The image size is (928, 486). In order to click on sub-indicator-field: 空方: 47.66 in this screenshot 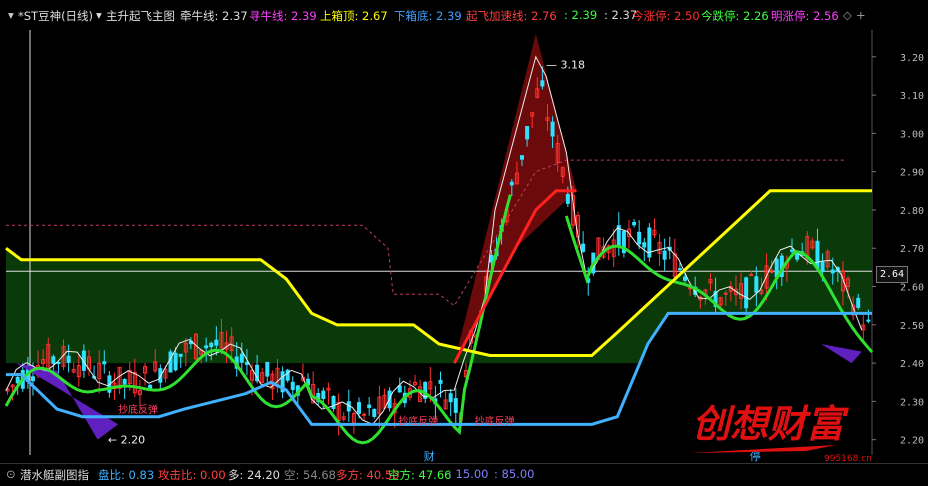, I will do `click(420, 475)`.